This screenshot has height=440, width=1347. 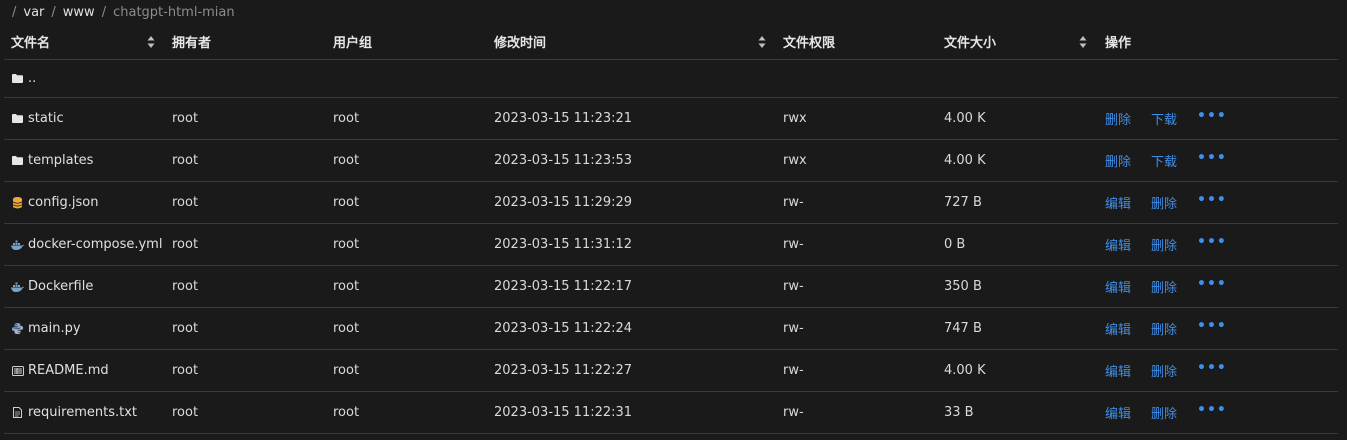 What do you see at coordinates (68, 370) in the screenshot?
I see `file-name: README.md` at bounding box center [68, 370].